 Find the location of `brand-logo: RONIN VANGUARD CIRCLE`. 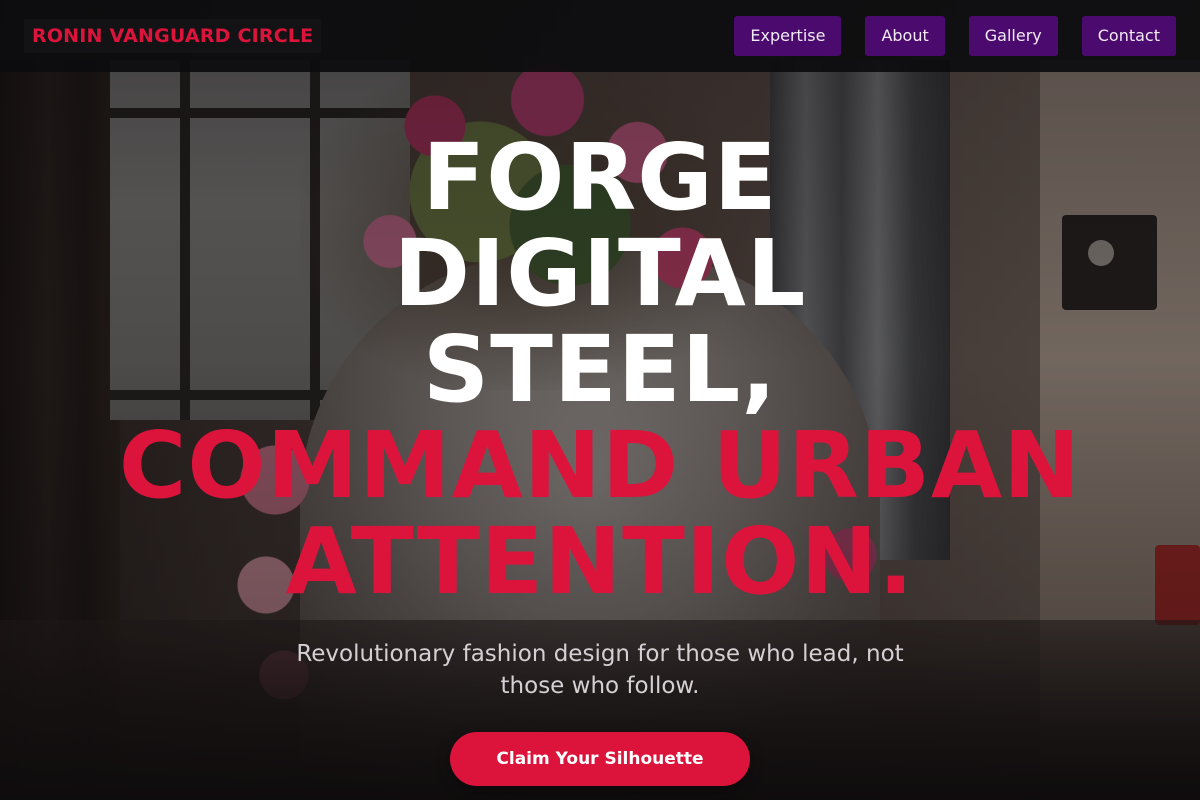

brand-logo: RONIN VANGUARD CIRCLE is located at coordinates (173, 36).